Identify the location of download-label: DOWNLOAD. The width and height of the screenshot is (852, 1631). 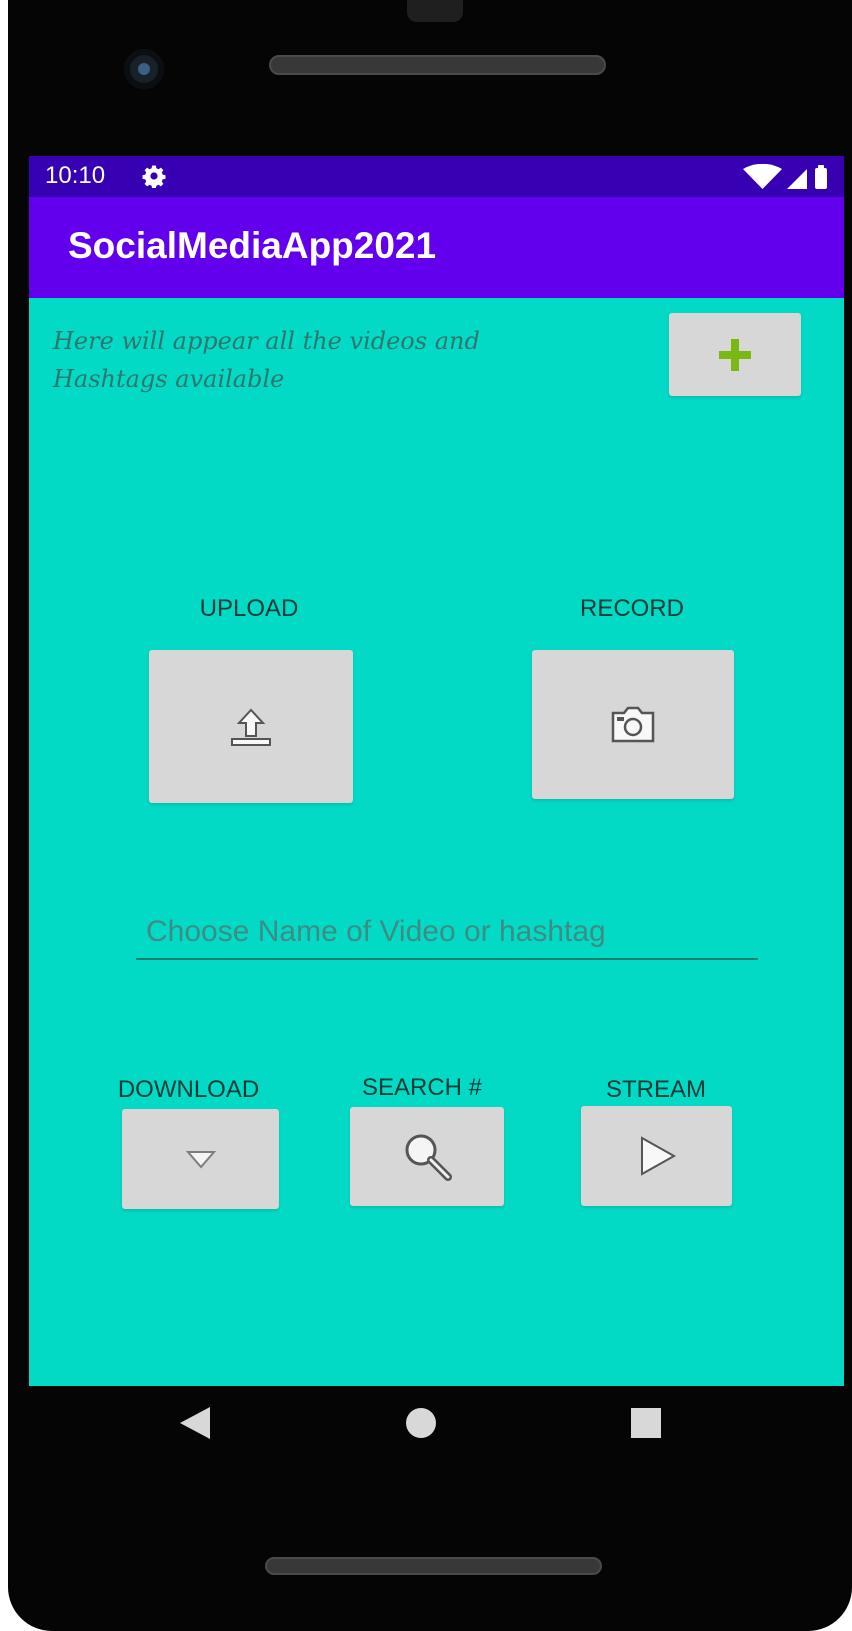
(188, 1089).